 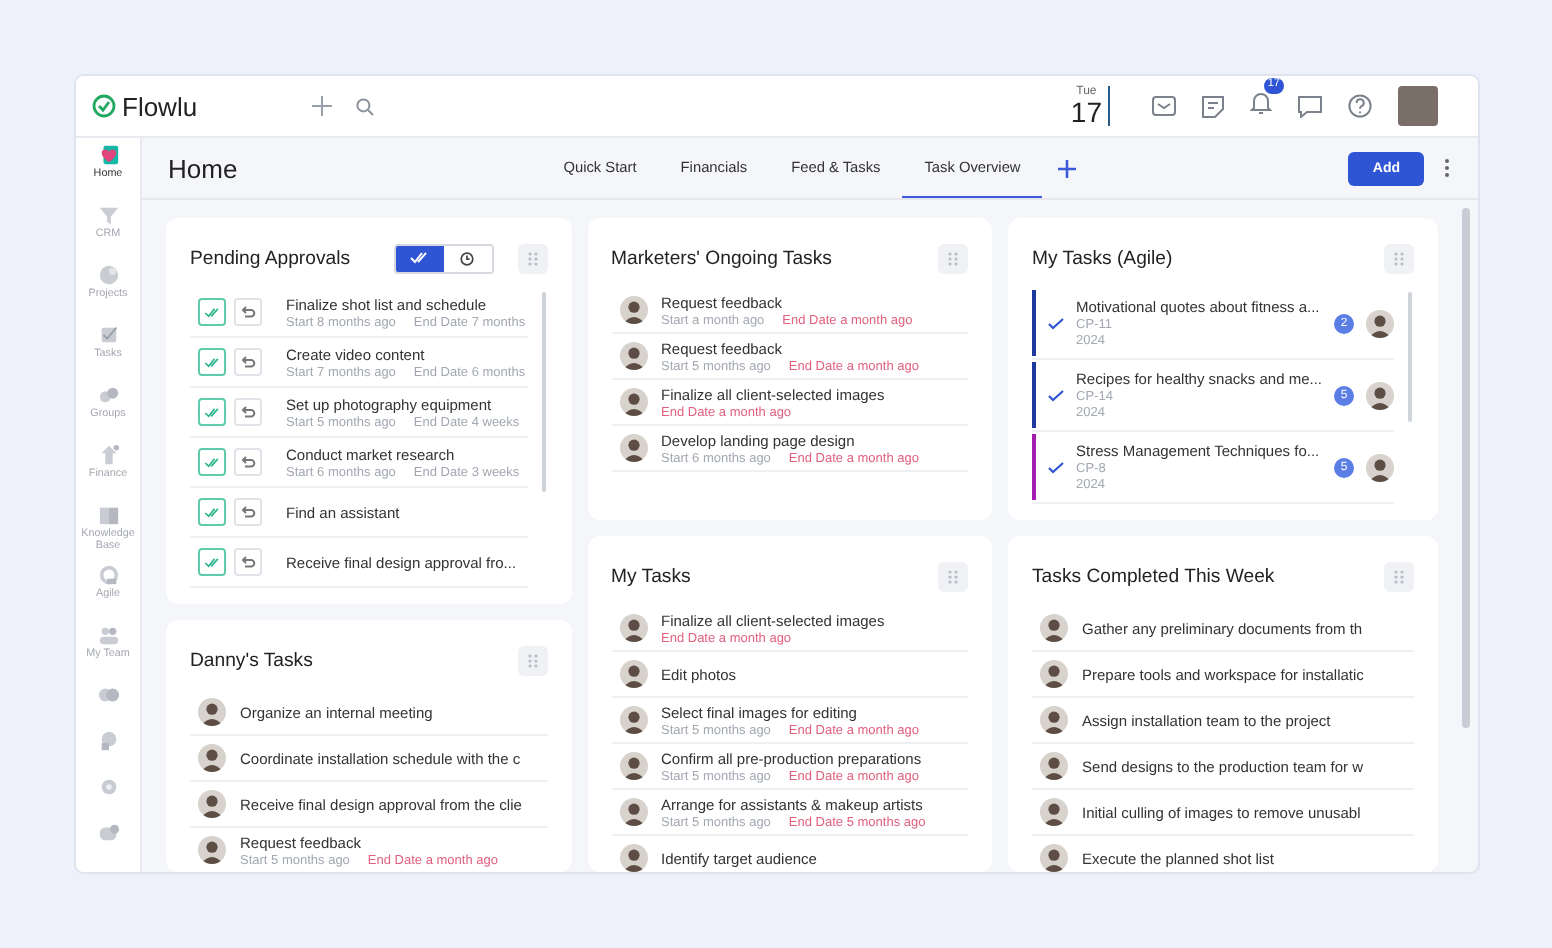 What do you see at coordinates (1154, 576) in the screenshot?
I see `card-title: Tasks Completed This Week` at bounding box center [1154, 576].